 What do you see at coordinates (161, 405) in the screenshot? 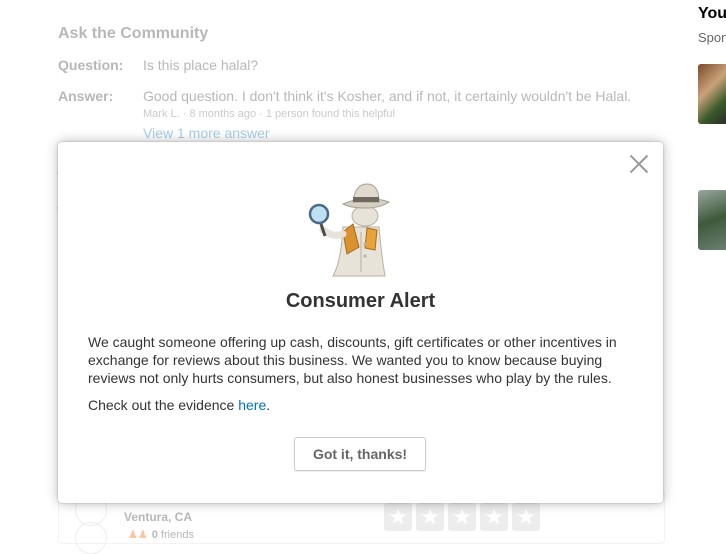
I see `evidence-prefix: Check out the evidence` at bounding box center [161, 405].